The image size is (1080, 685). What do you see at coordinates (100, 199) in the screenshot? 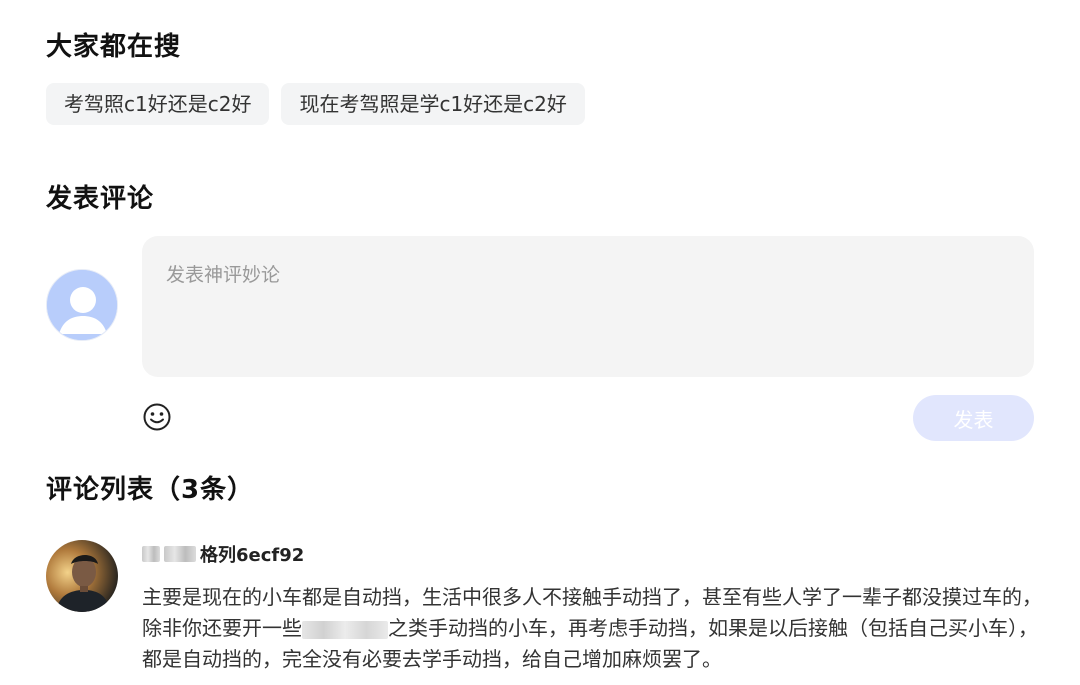
I see `comment-form-title: 发表评论` at bounding box center [100, 199].